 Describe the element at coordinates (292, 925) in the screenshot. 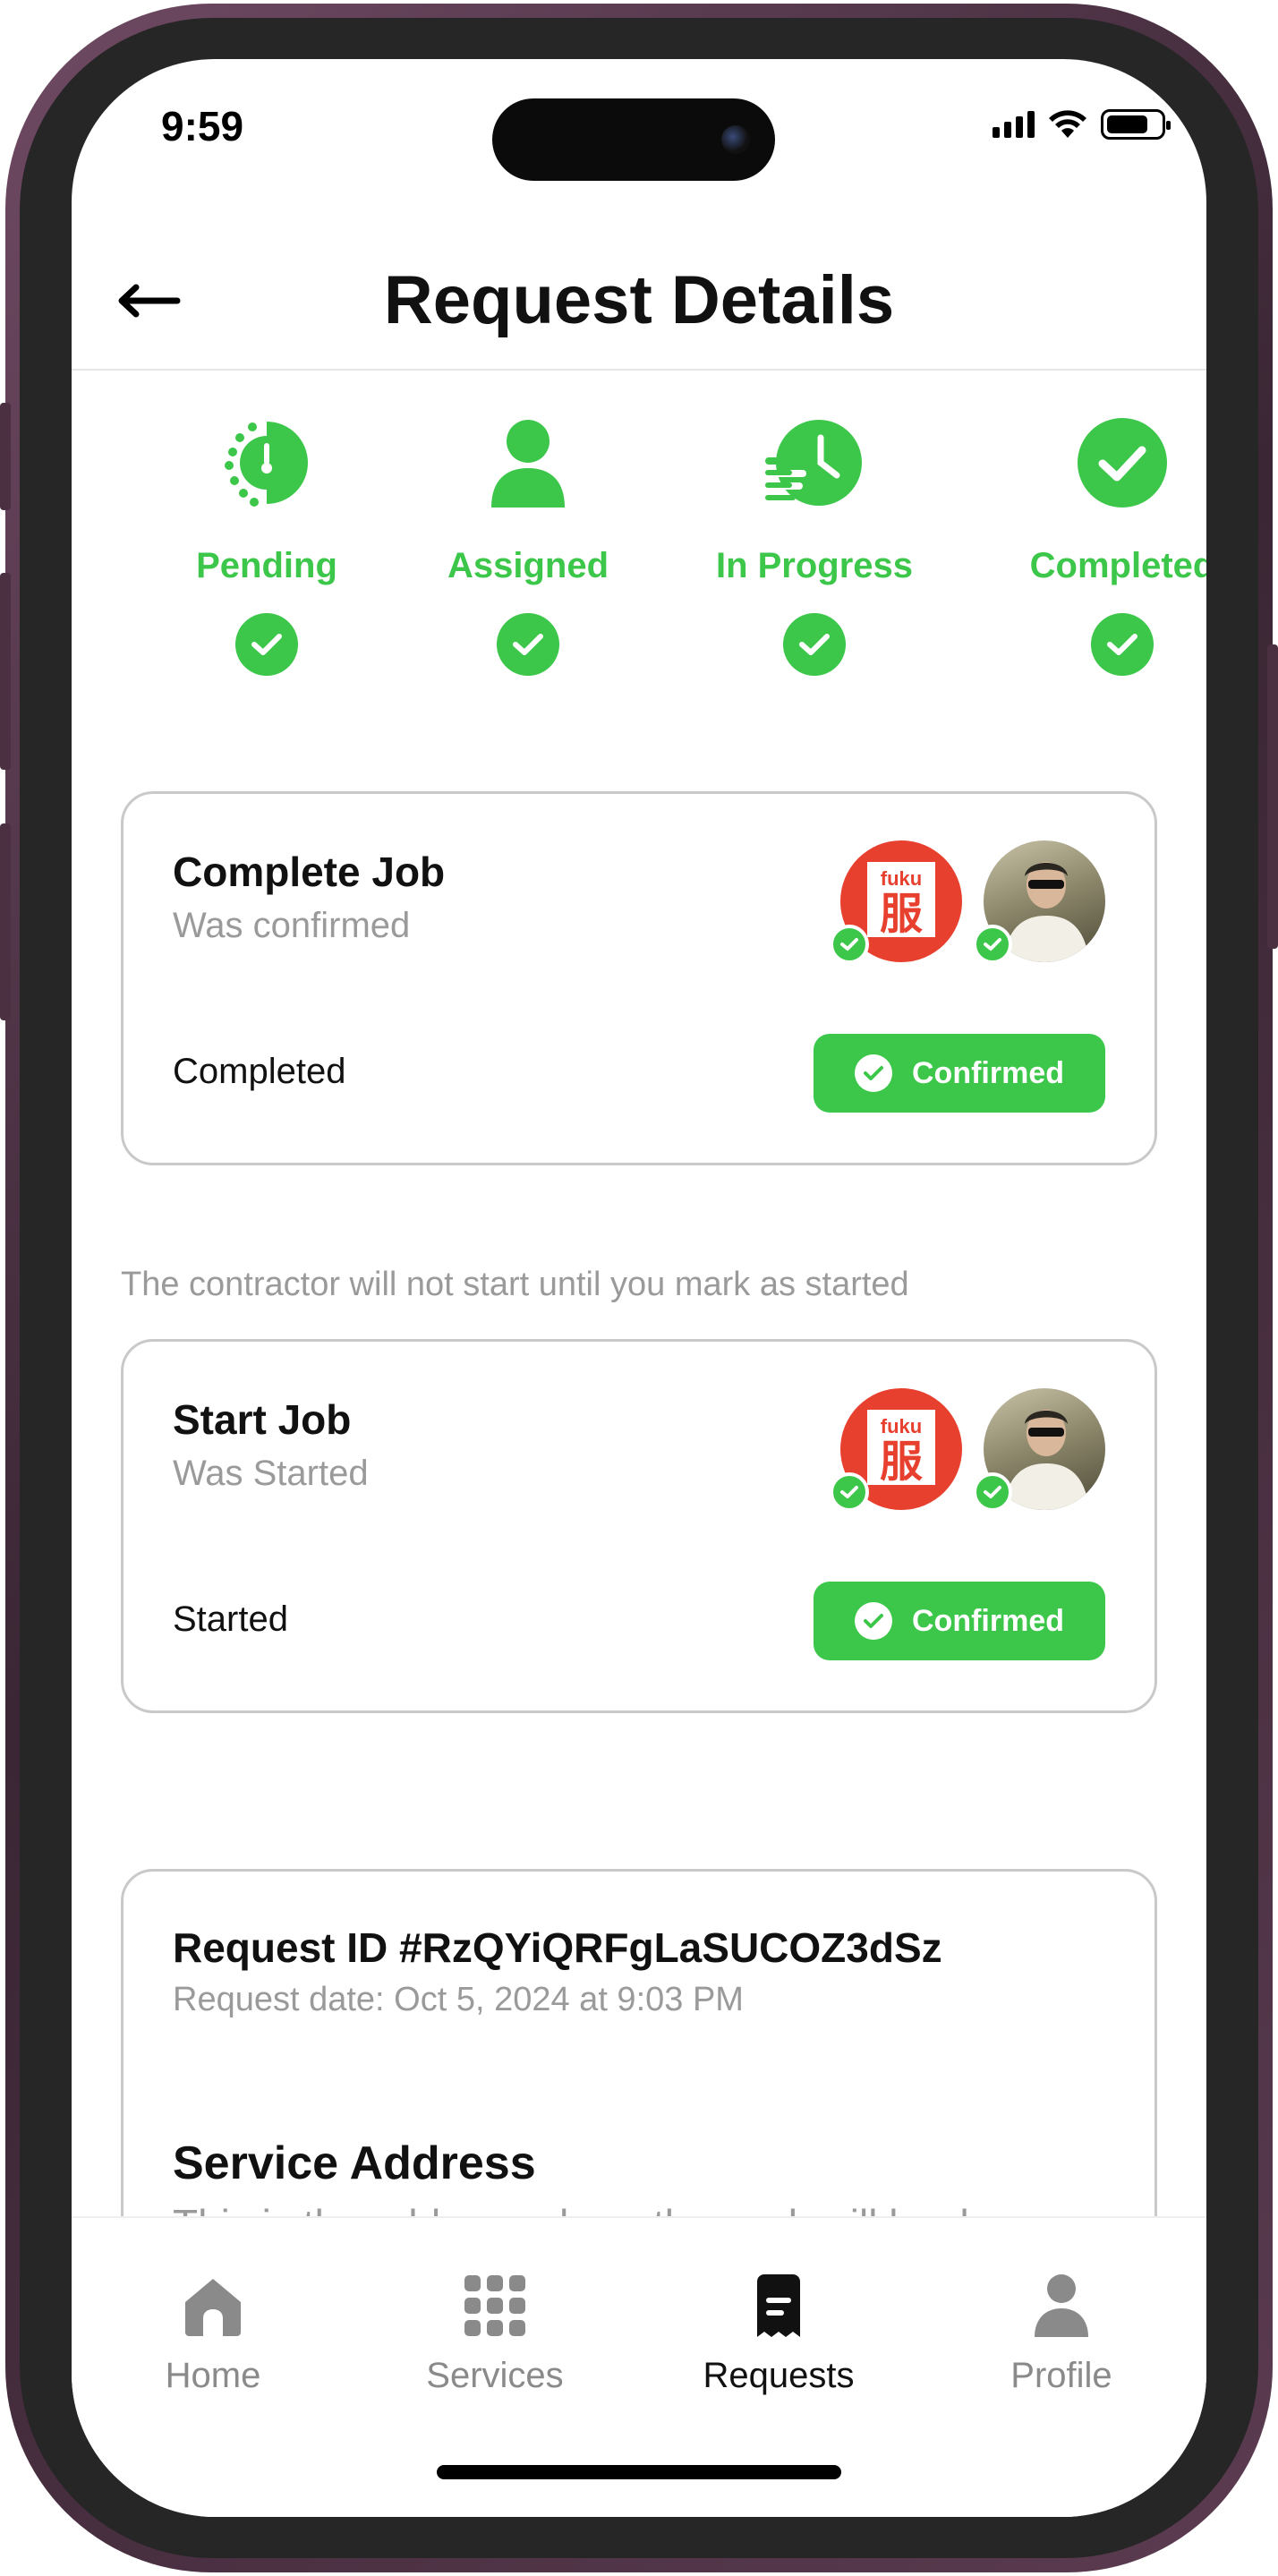

I see `card-subtitle: Was confirmed` at that location.